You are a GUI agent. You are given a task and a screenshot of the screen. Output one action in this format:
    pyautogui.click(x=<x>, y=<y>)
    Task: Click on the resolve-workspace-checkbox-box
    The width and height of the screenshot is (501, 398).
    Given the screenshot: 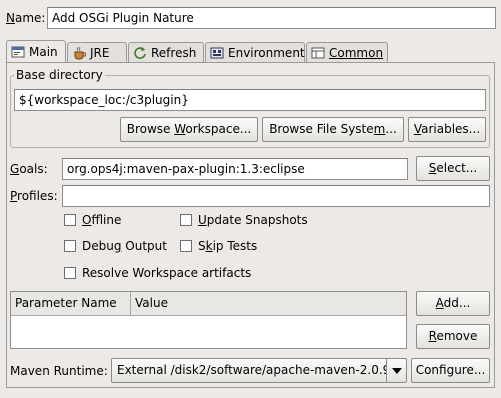 What is the action you would take?
    pyautogui.click(x=70, y=273)
    